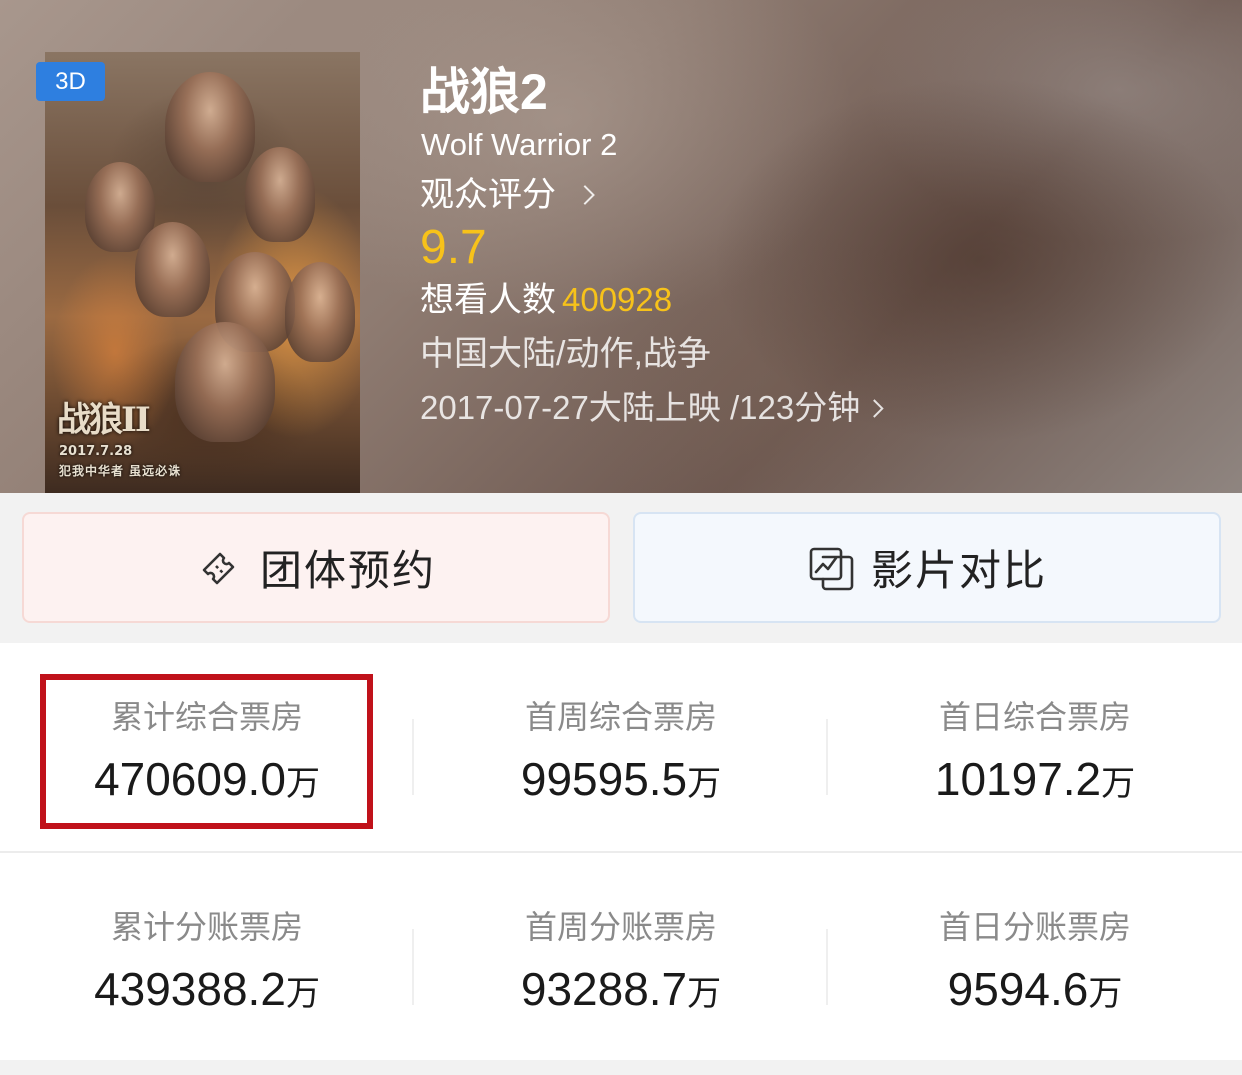 The height and width of the screenshot is (1075, 1242). Describe the element at coordinates (207, 957) in the screenshot. I see `stat-cumulative-split: 累计分账票房 439388.2万` at that location.